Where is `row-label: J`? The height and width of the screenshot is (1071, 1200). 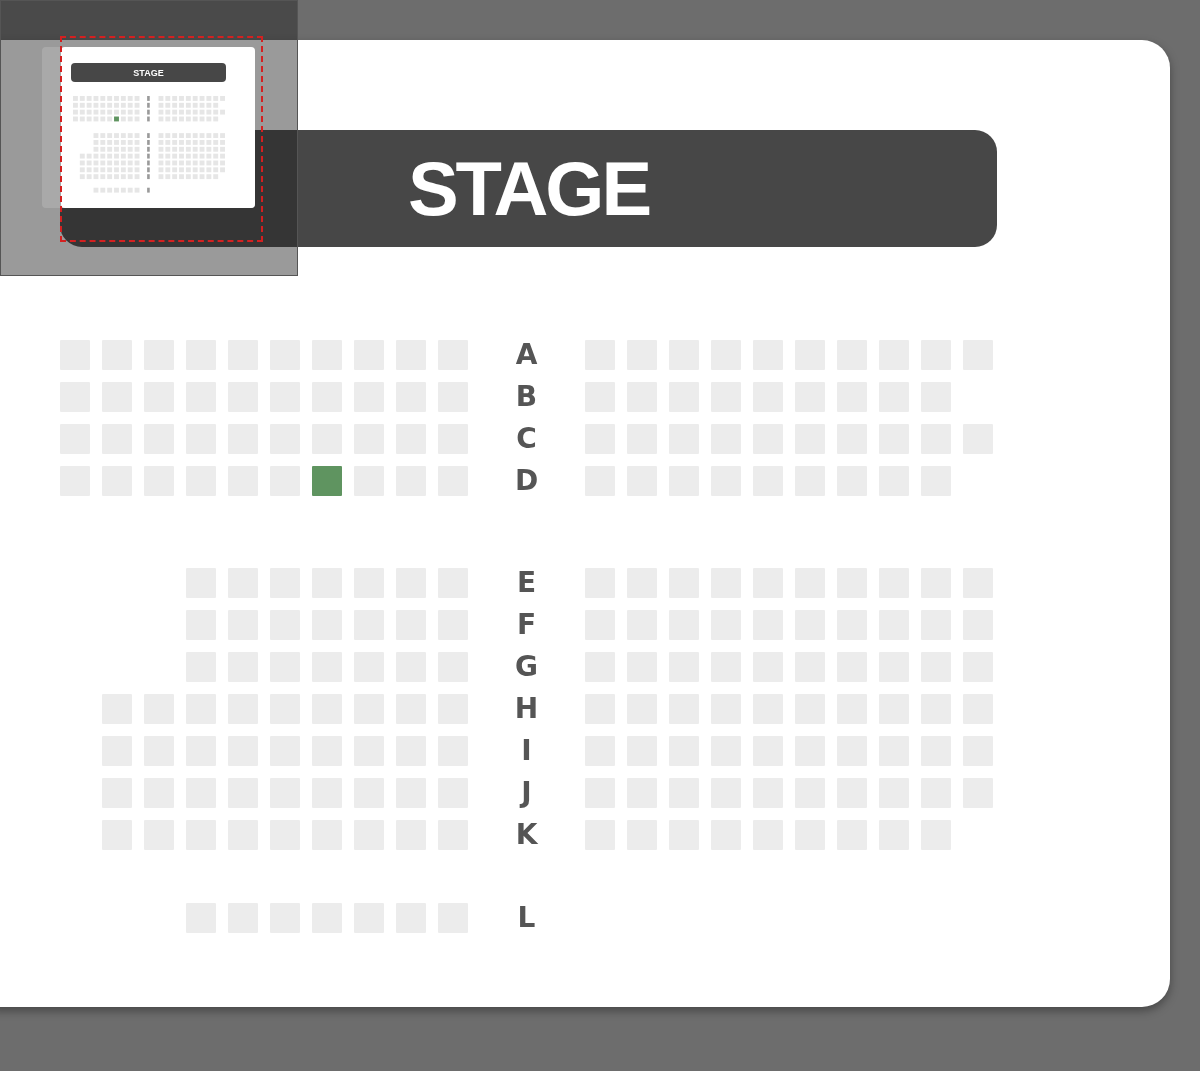
row-label: J is located at coordinates (525, 793).